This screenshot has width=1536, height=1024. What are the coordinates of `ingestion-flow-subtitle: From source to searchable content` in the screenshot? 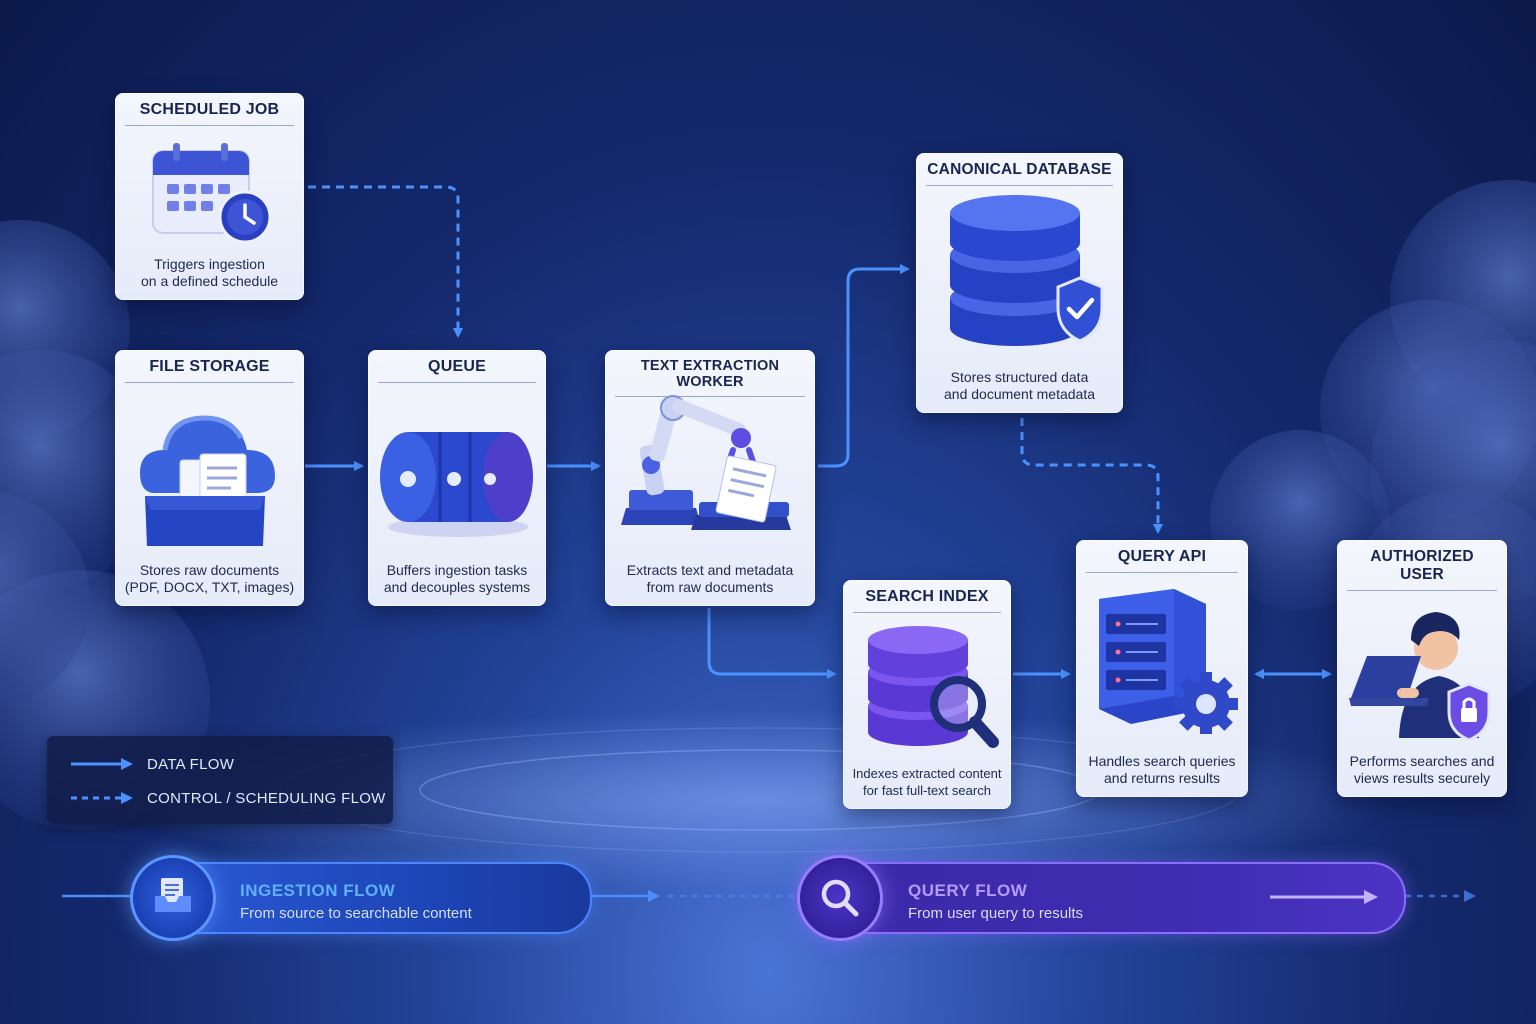 It's located at (356, 913).